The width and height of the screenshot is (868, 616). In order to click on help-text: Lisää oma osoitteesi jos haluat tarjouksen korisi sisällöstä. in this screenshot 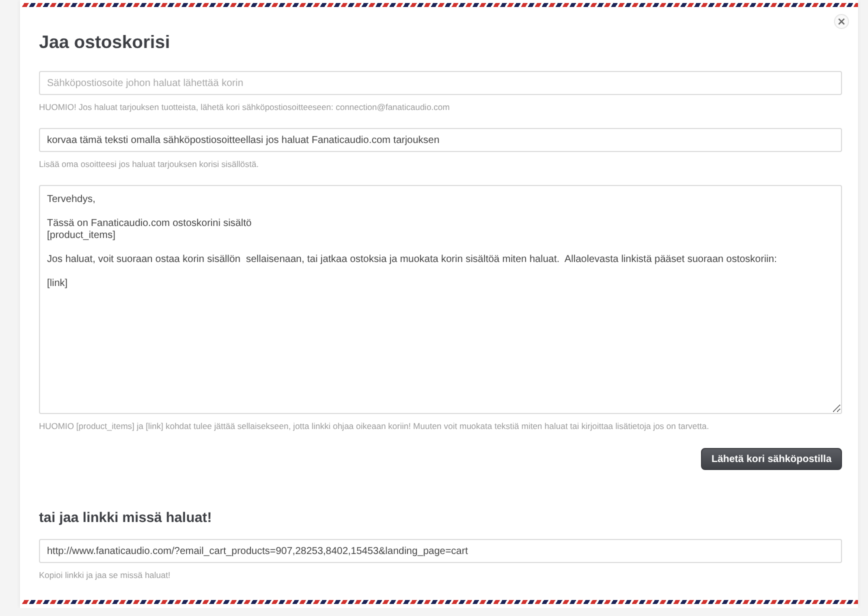, I will do `click(149, 164)`.